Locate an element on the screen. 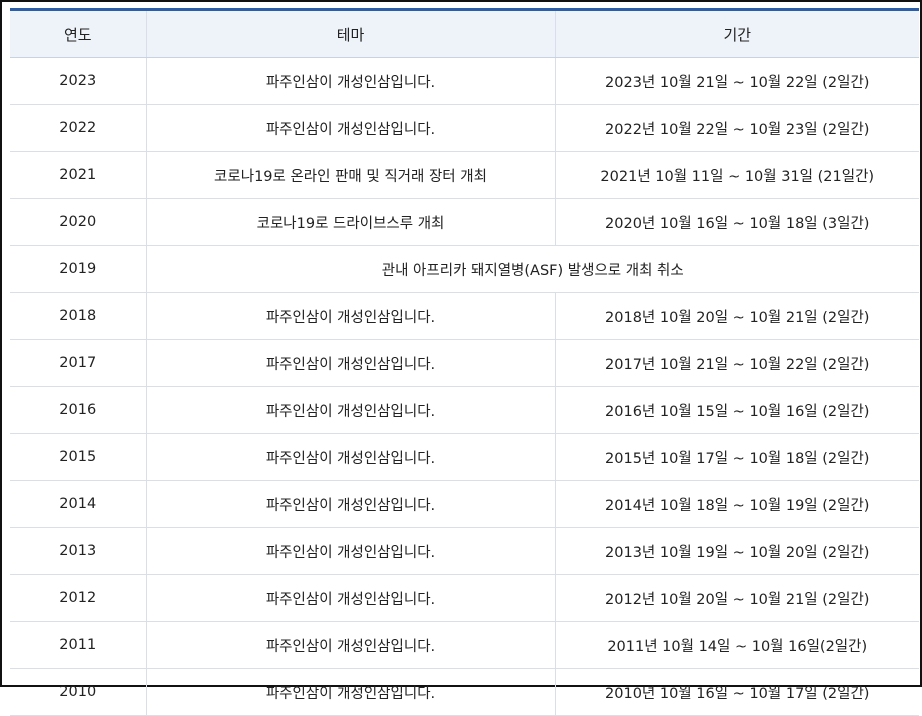 The image size is (922, 716). cell-year: 2023 is located at coordinates (78, 81).